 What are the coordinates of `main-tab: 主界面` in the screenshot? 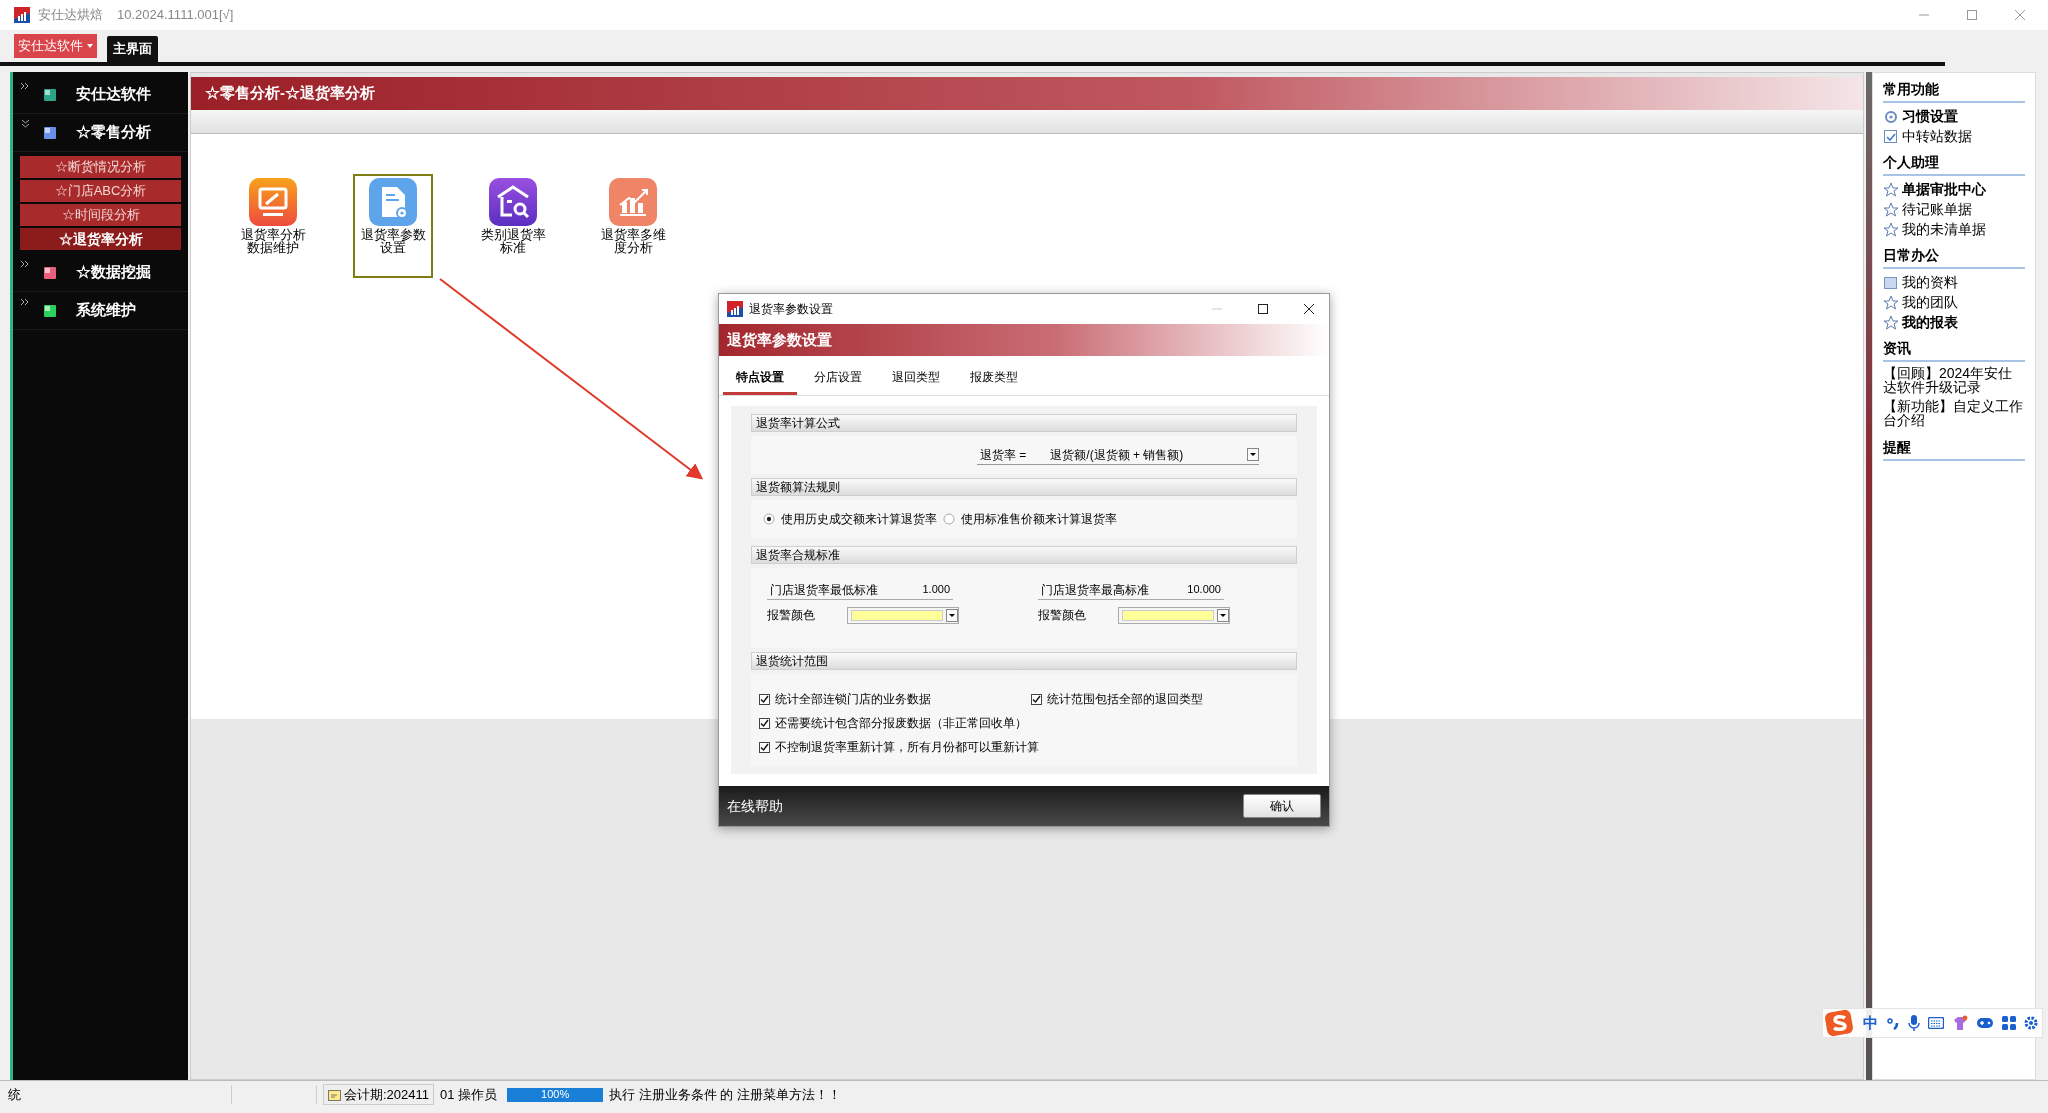 It's located at (132, 49).